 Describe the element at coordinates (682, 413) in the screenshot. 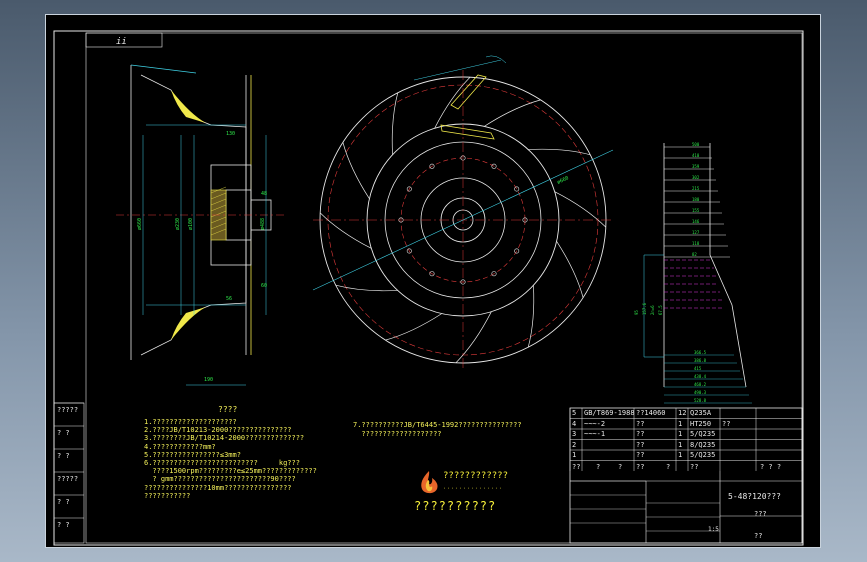

I see `parts-cell: 12` at that location.